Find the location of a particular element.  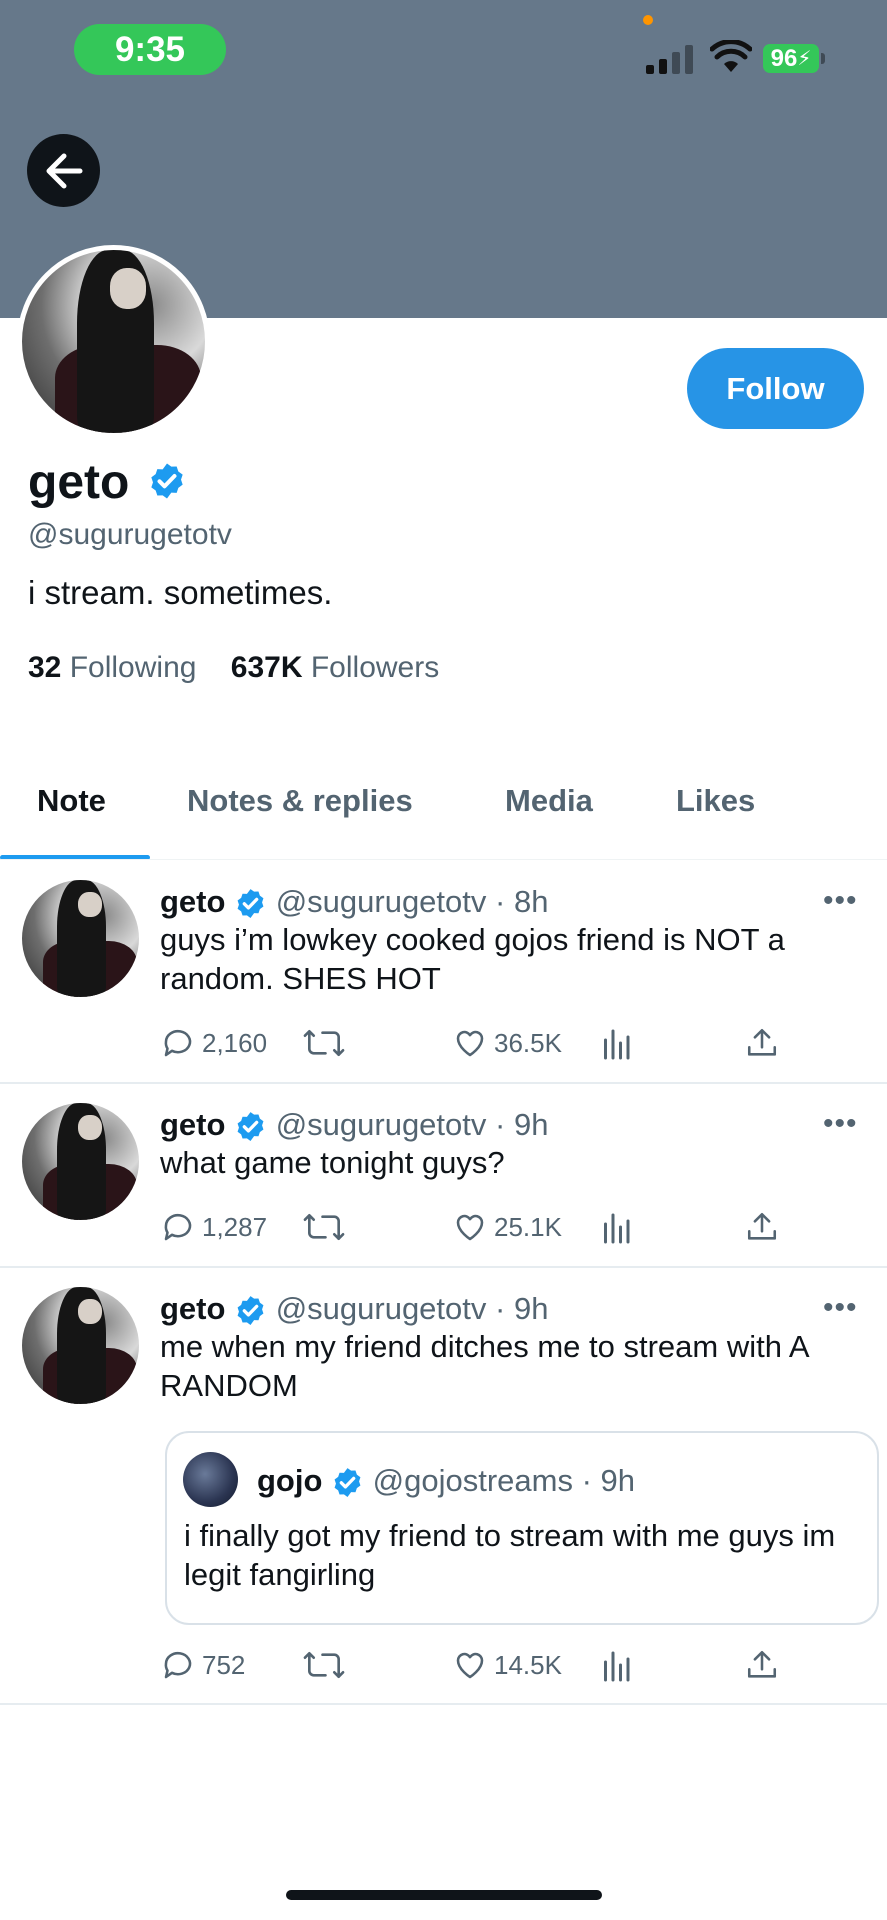

tabs-divider is located at coordinates (443, 859).